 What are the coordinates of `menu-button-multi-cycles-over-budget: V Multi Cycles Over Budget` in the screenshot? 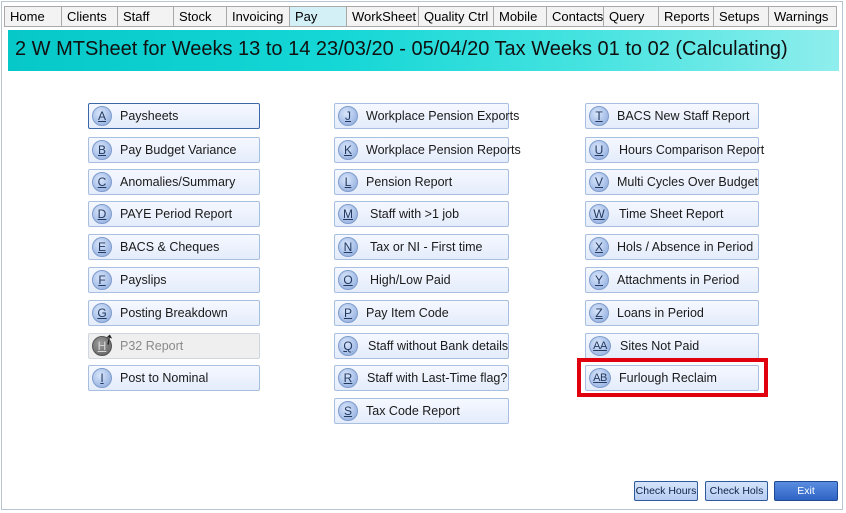 It's located at (672, 182).